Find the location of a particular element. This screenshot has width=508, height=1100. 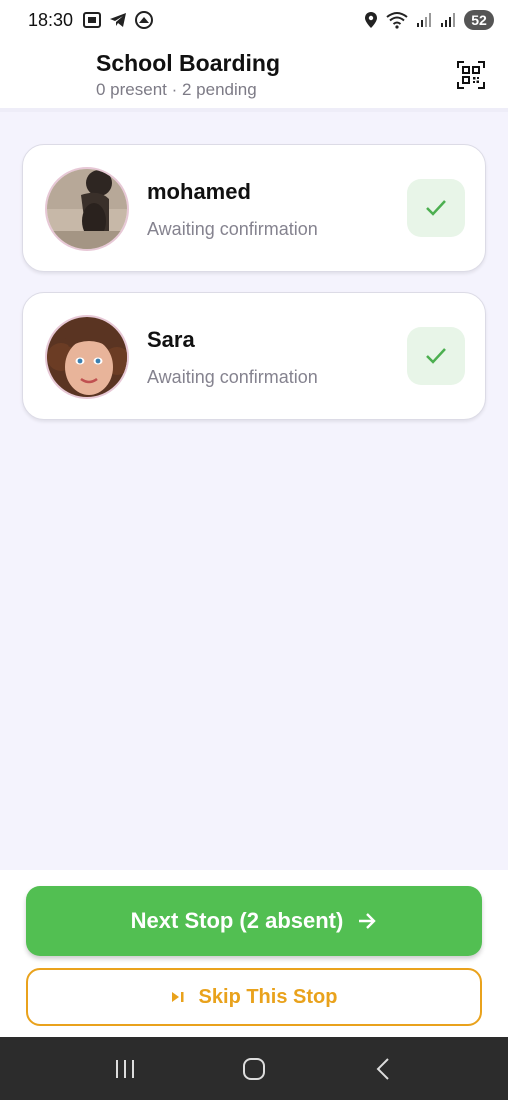

battery-indicator: 52 is located at coordinates (479, 20).